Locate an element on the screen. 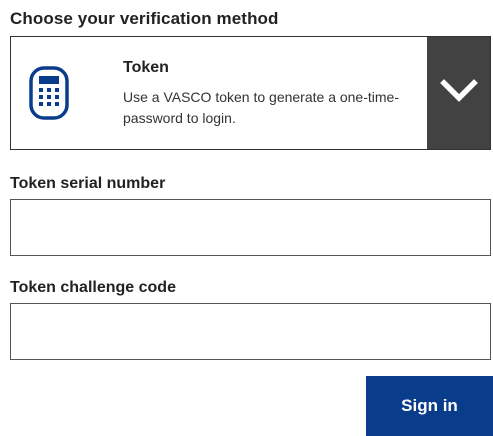 This screenshot has height=436, width=493. method-name: Token is located at coordinates (146, 67).